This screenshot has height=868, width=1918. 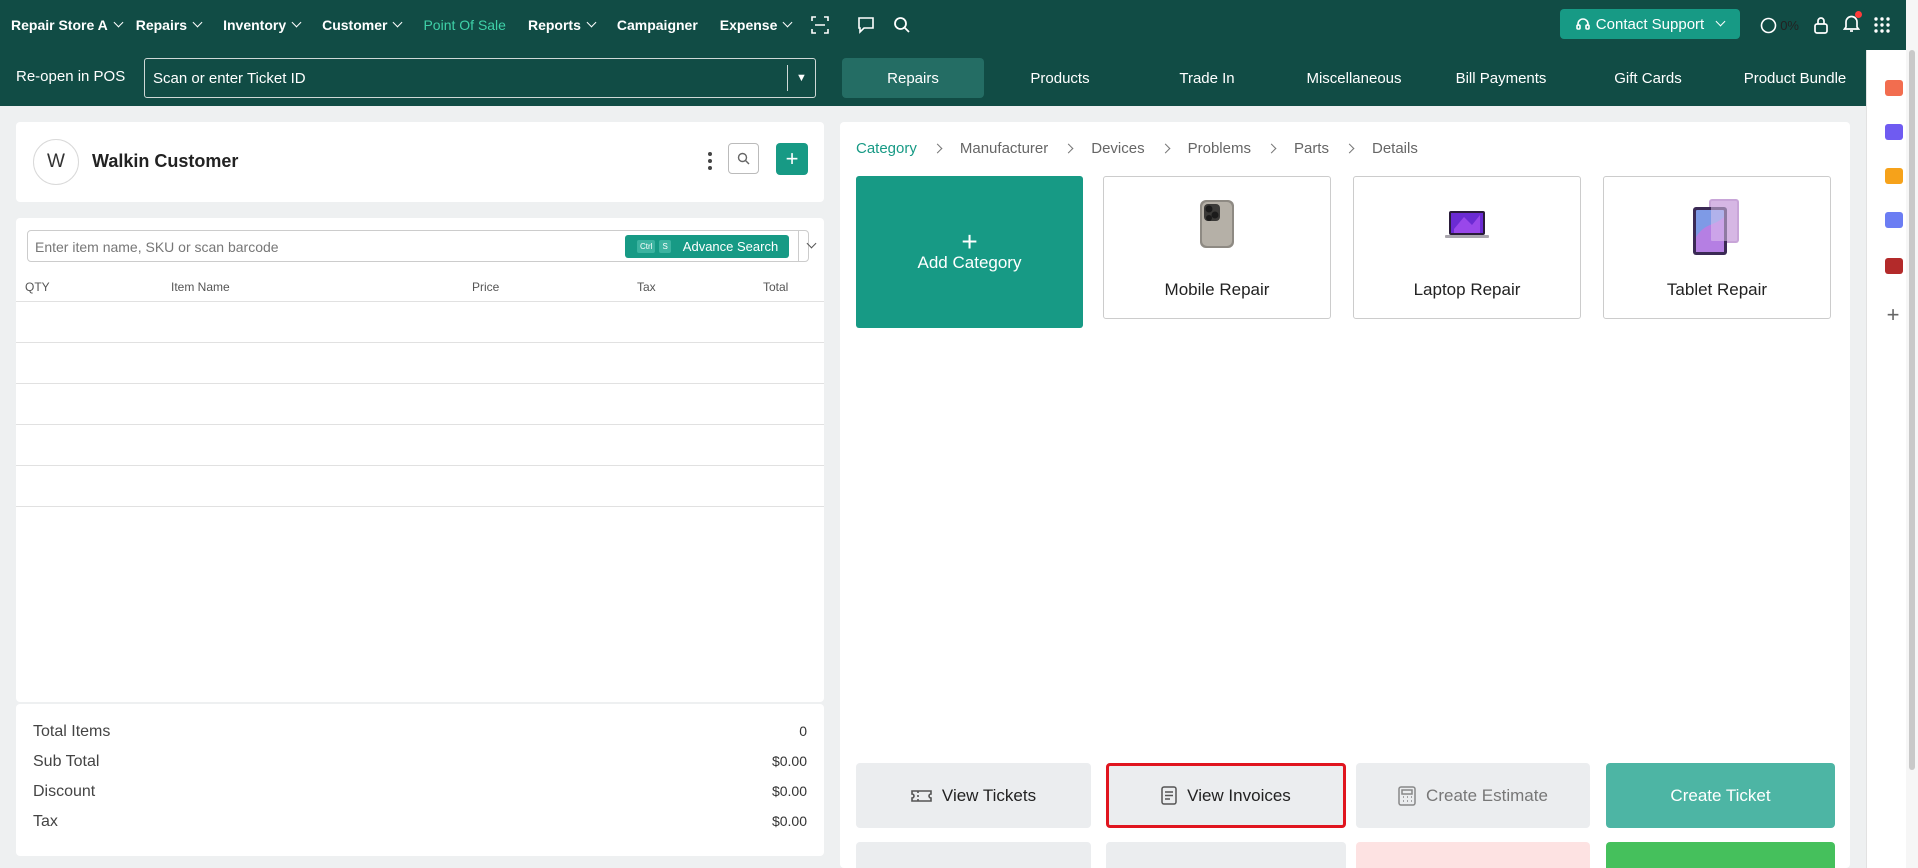 I want to click on notes-icon, so click(x=1894, y=176).